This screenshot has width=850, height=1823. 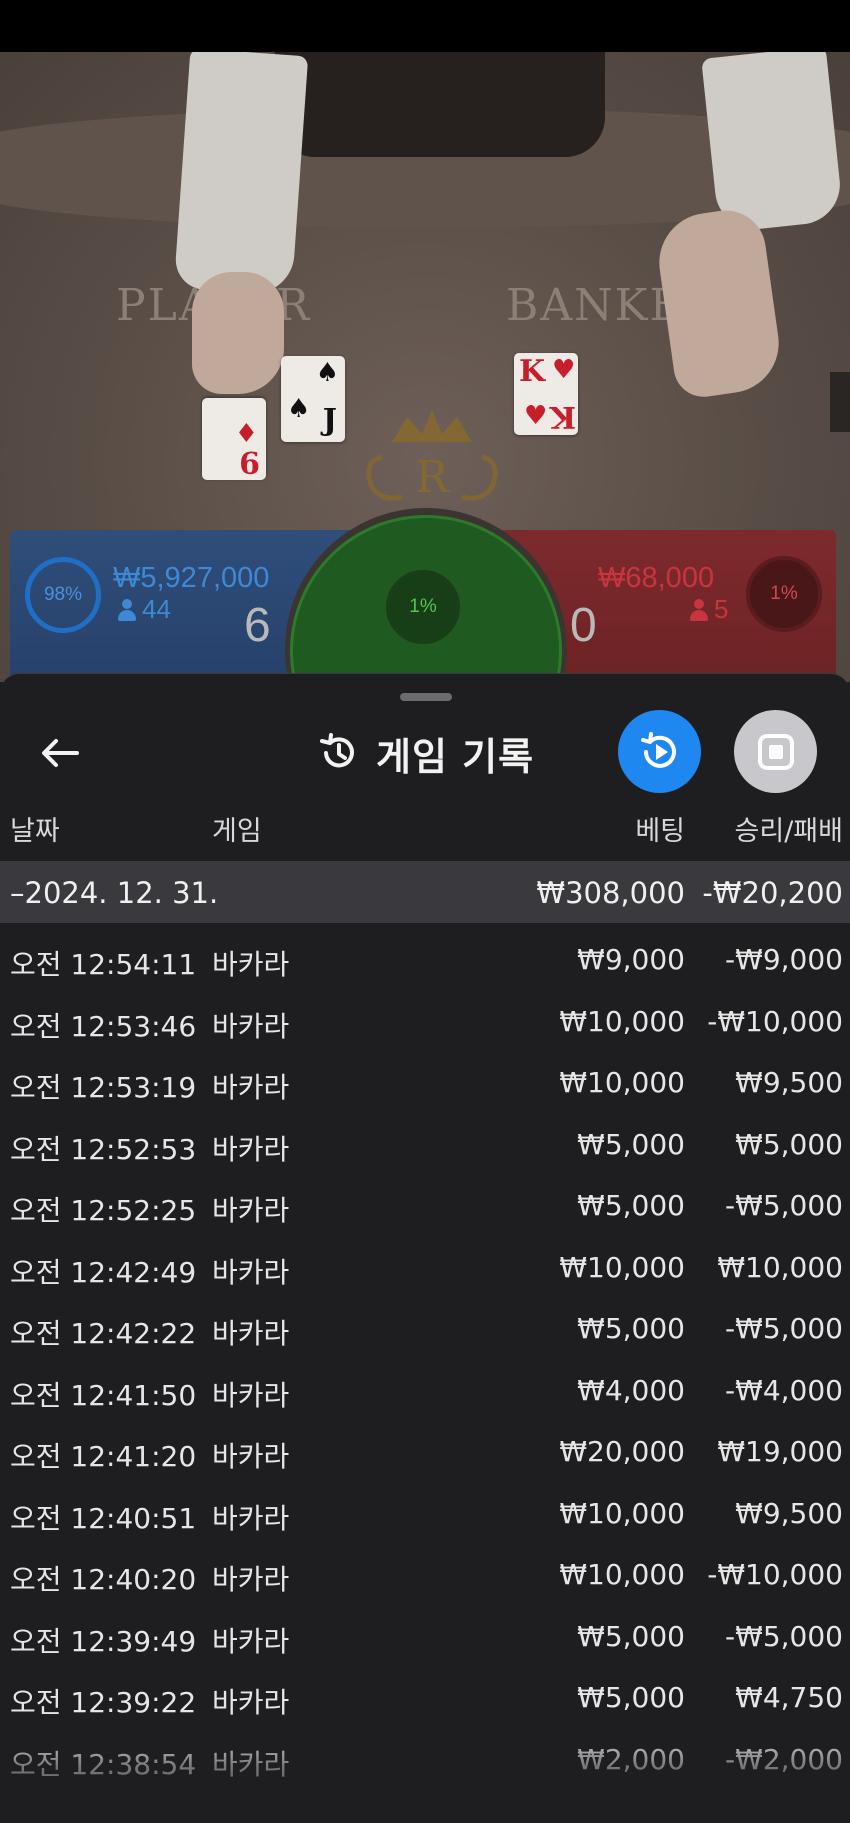 I want to click on row-result: ₩19,000, so click(x=780, y=1451).